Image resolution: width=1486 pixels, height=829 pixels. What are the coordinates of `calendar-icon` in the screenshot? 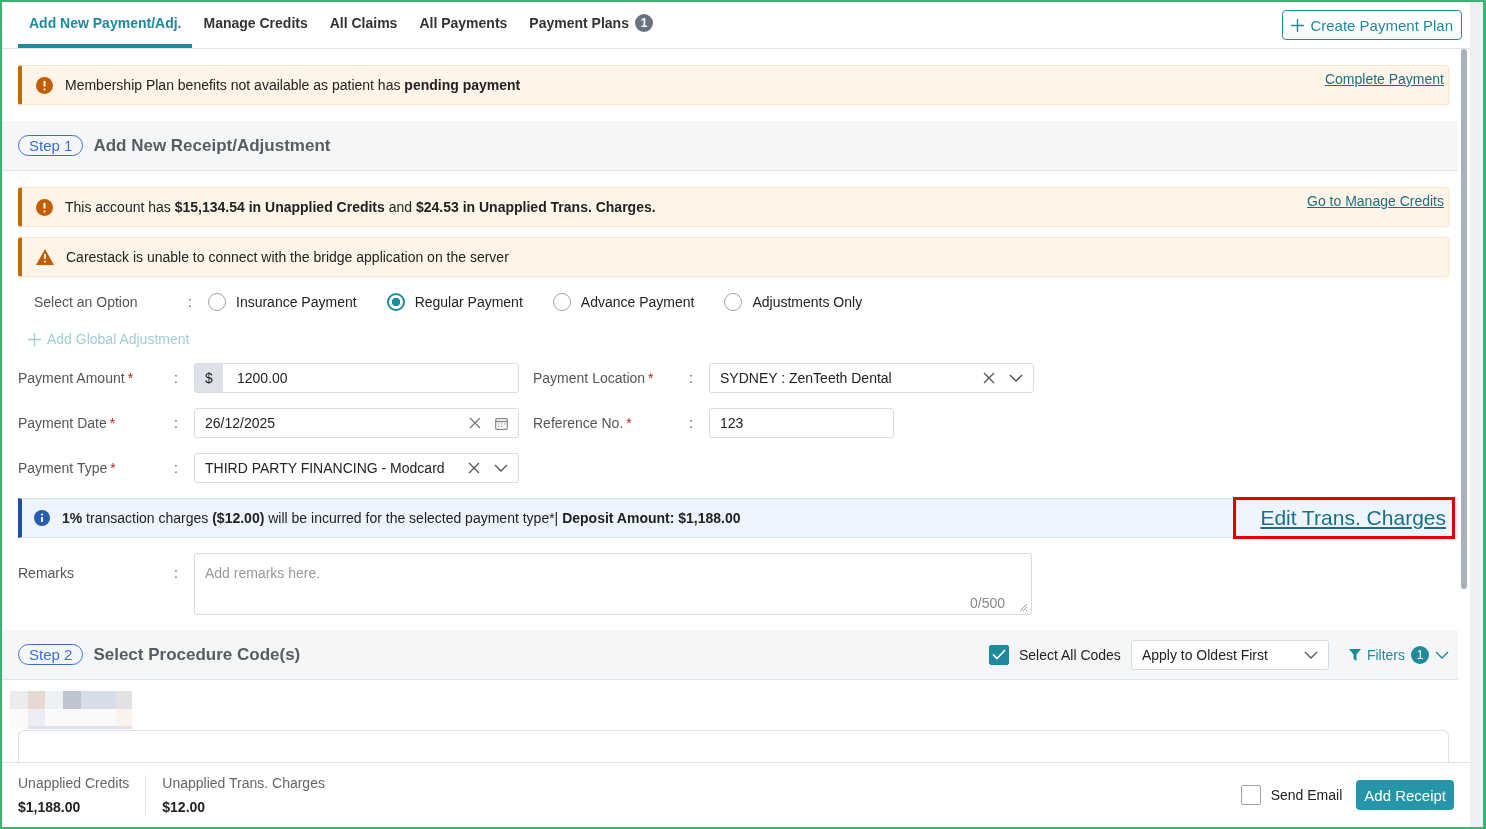 It's located at (501, 423).